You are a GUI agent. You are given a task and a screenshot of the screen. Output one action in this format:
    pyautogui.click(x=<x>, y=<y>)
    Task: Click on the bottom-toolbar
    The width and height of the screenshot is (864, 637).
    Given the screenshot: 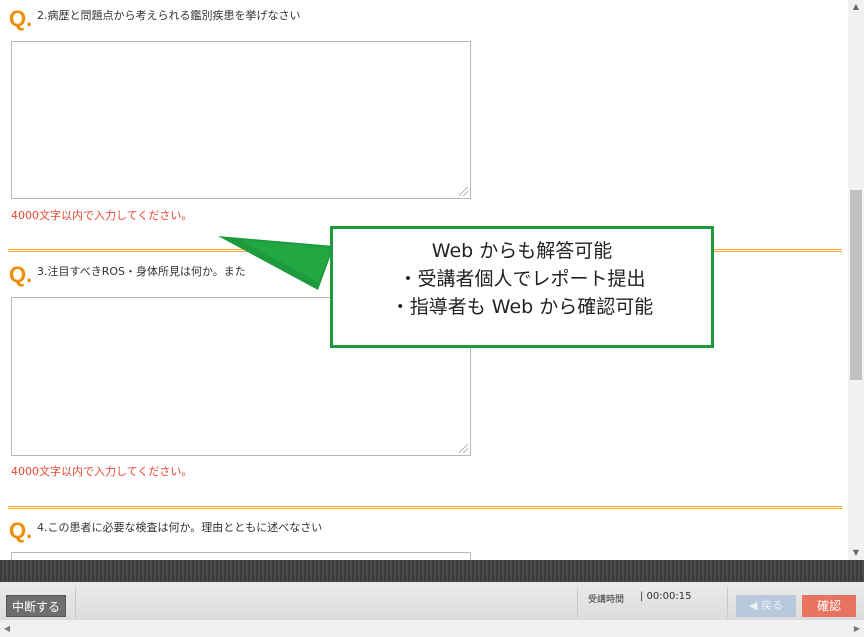 What is the action you would take?
    pyautogui.click(x=432, y=601)
    